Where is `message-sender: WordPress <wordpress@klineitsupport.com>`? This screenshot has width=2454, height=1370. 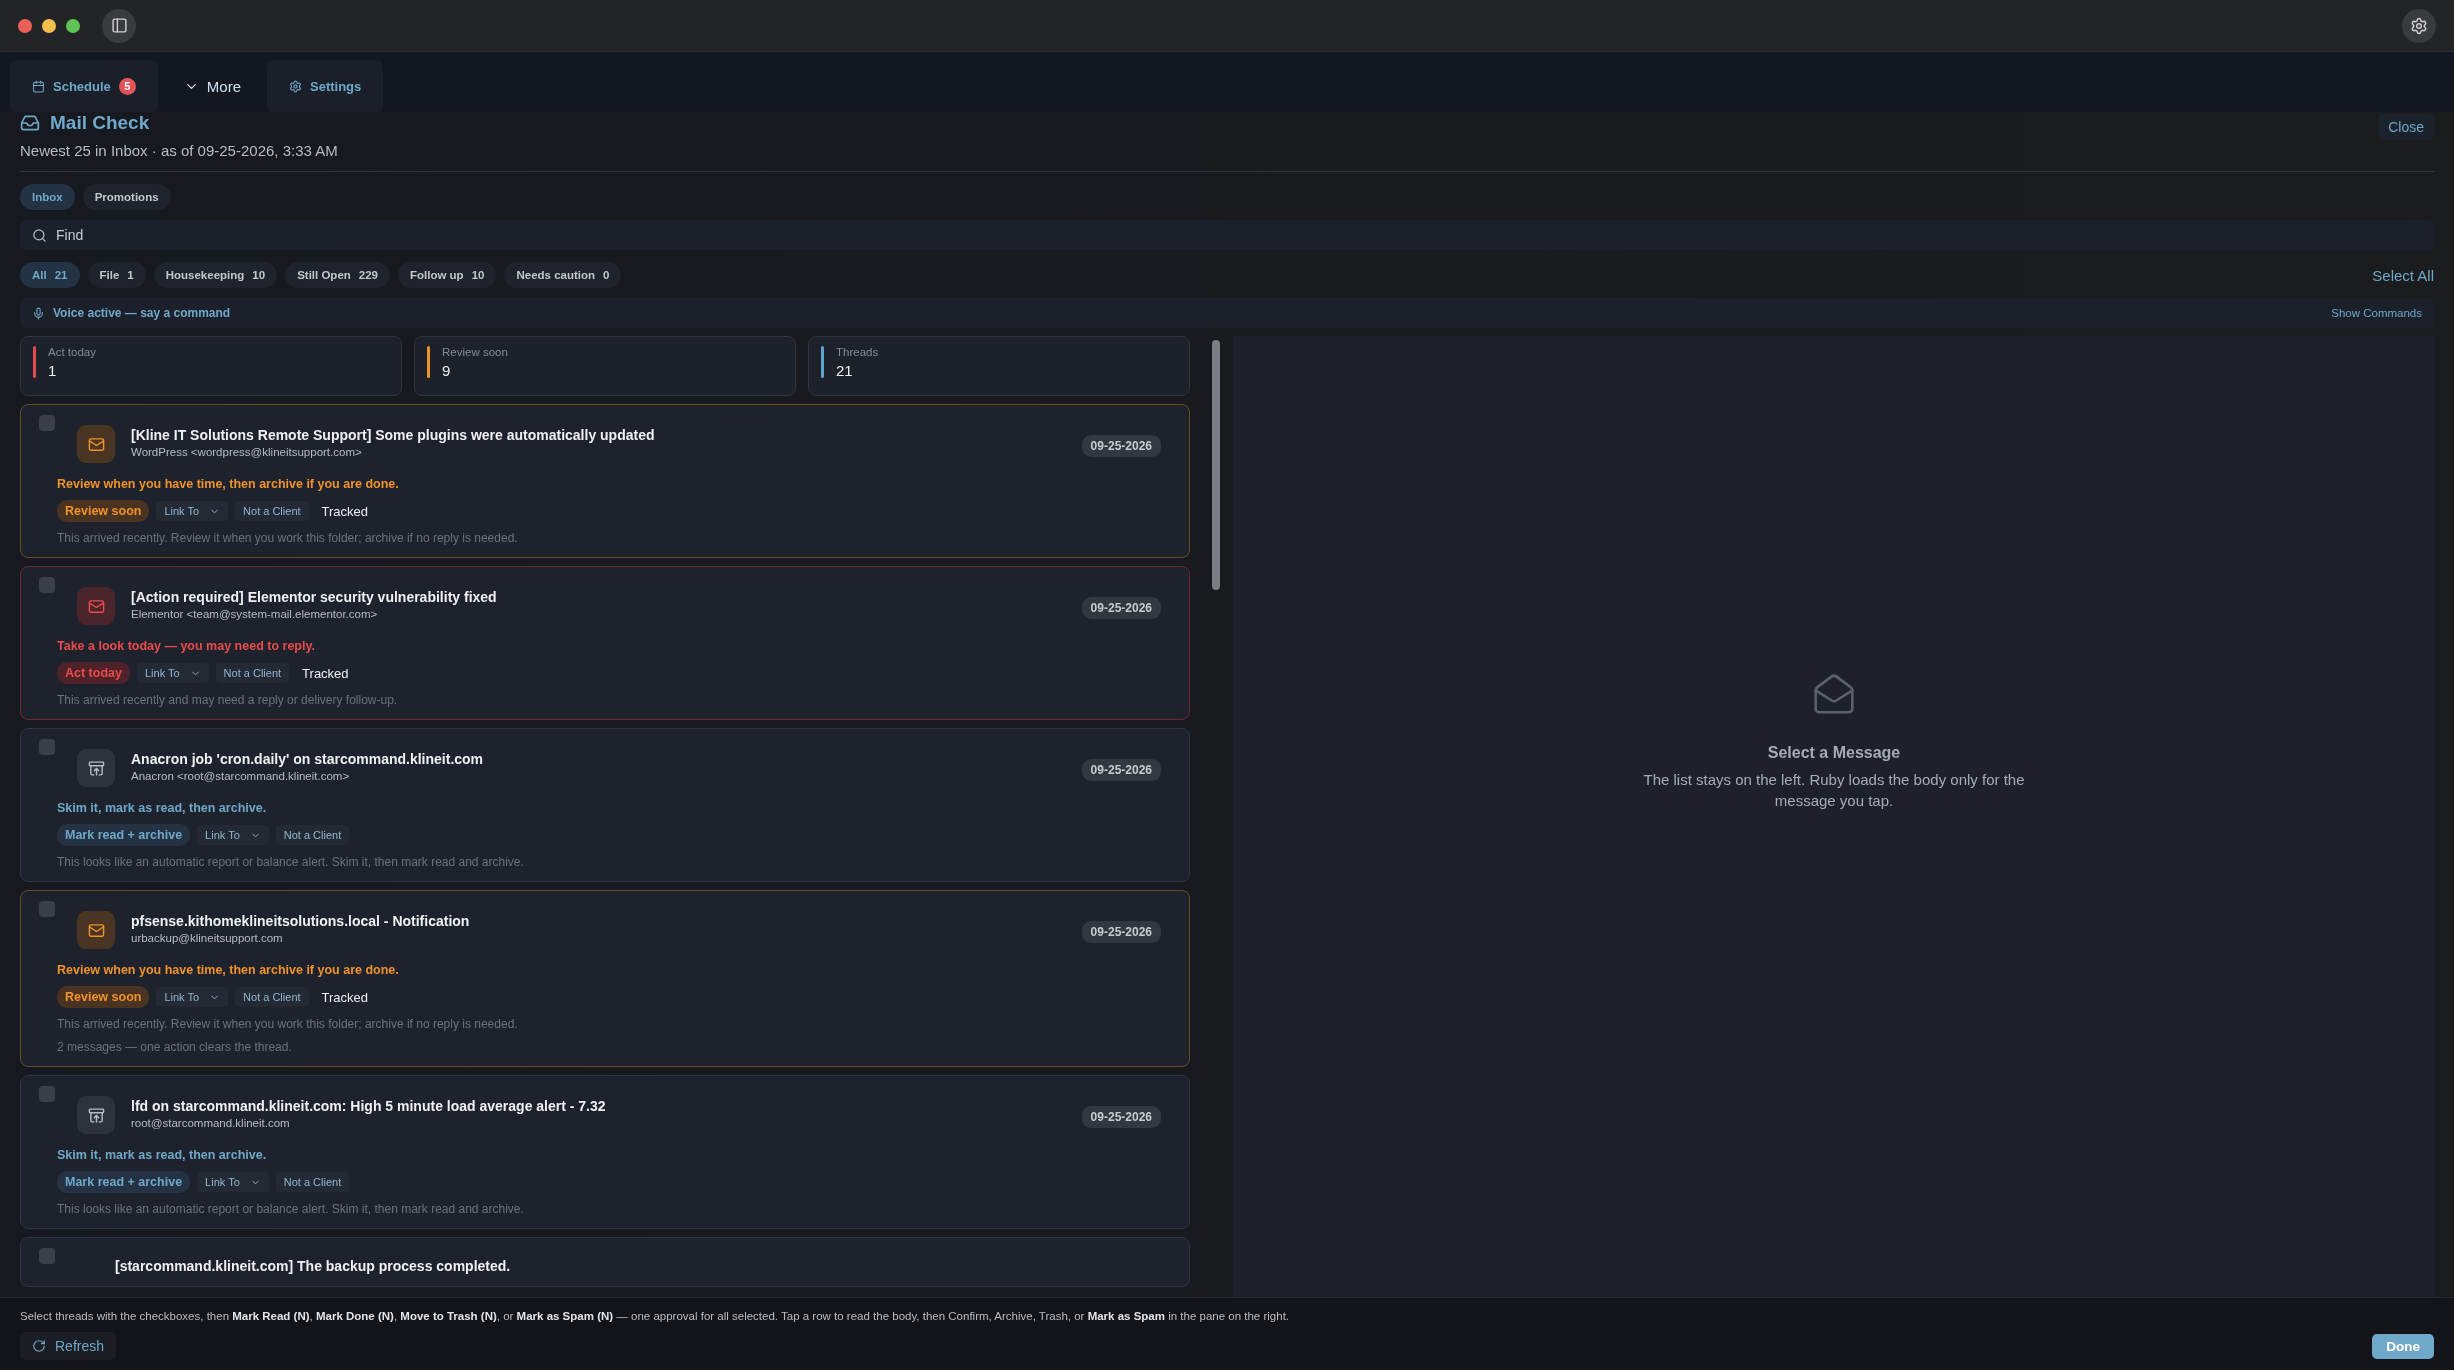 message-sender: WordPress <wordpress@klineitsupport.com> is located at coordinates (247, 452).